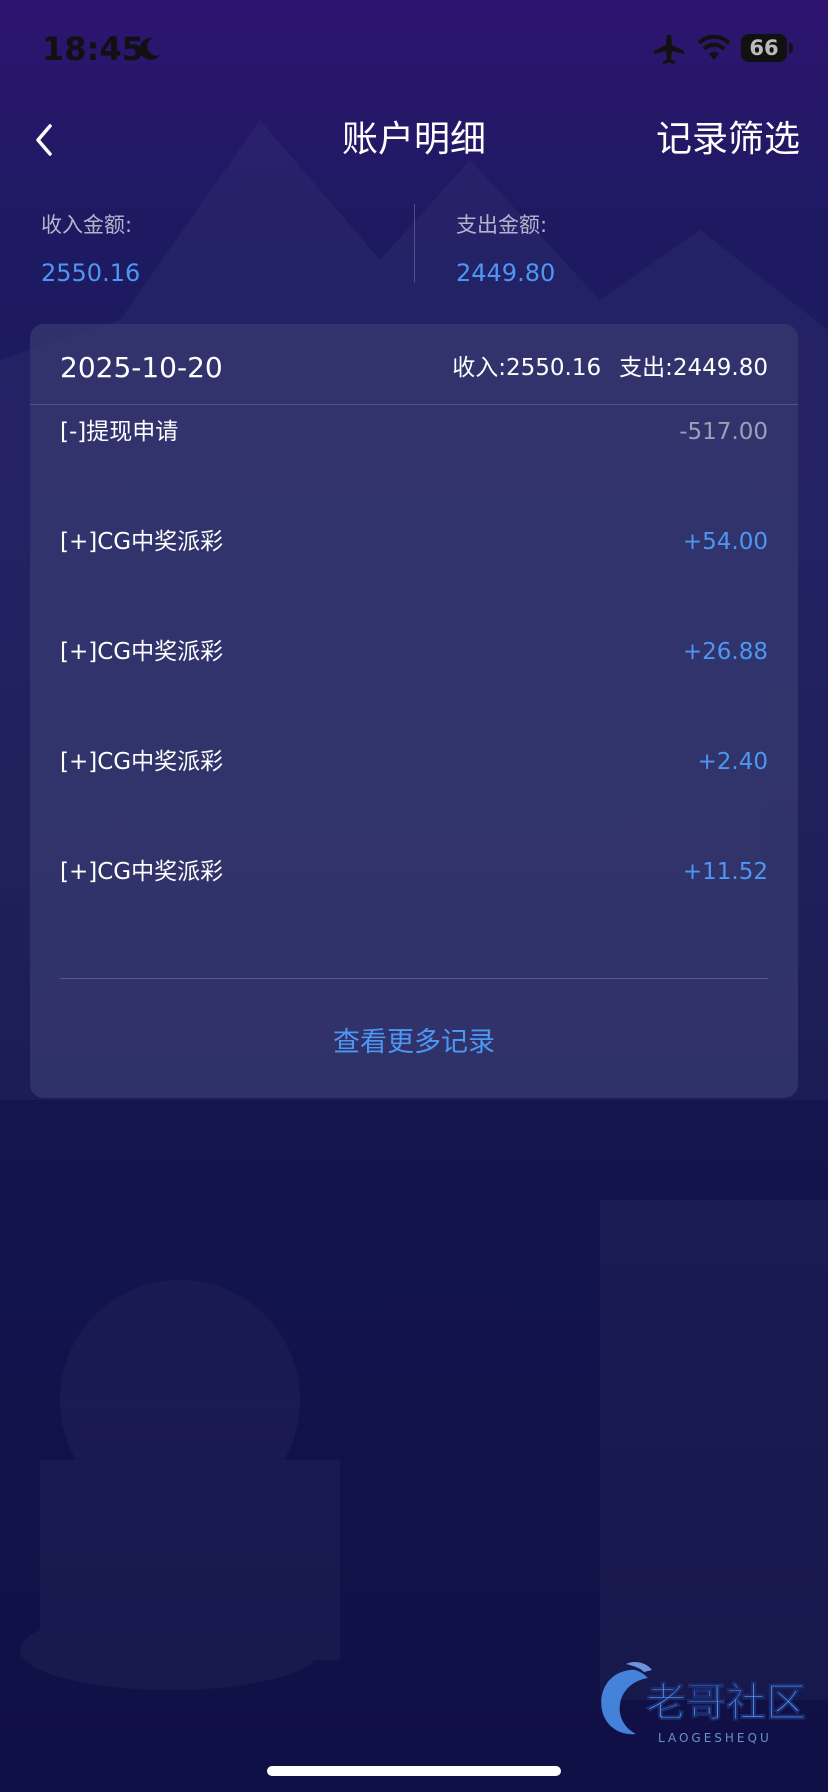 Image resolution: width=828 pixels, height=1792 pixels. What do you see at coordinates (414, 1043) in the screenshot?
I see `view-more-records-button: 查看更多记录` at bounding box center [414, 1043].